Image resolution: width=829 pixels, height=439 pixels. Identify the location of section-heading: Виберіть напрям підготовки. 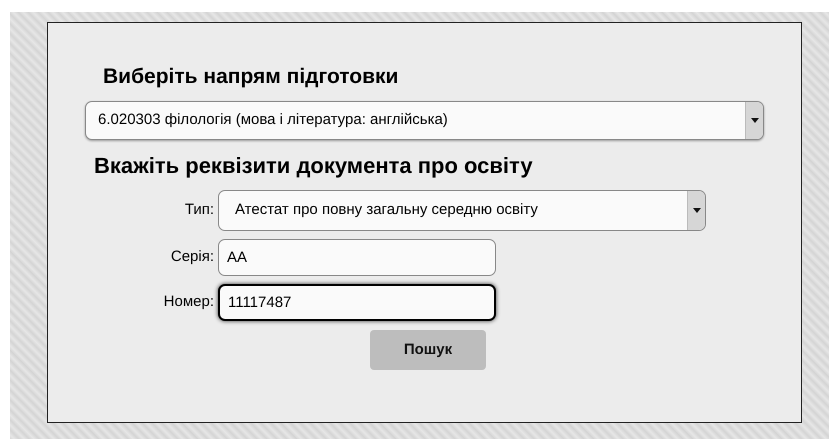
(250, 77).